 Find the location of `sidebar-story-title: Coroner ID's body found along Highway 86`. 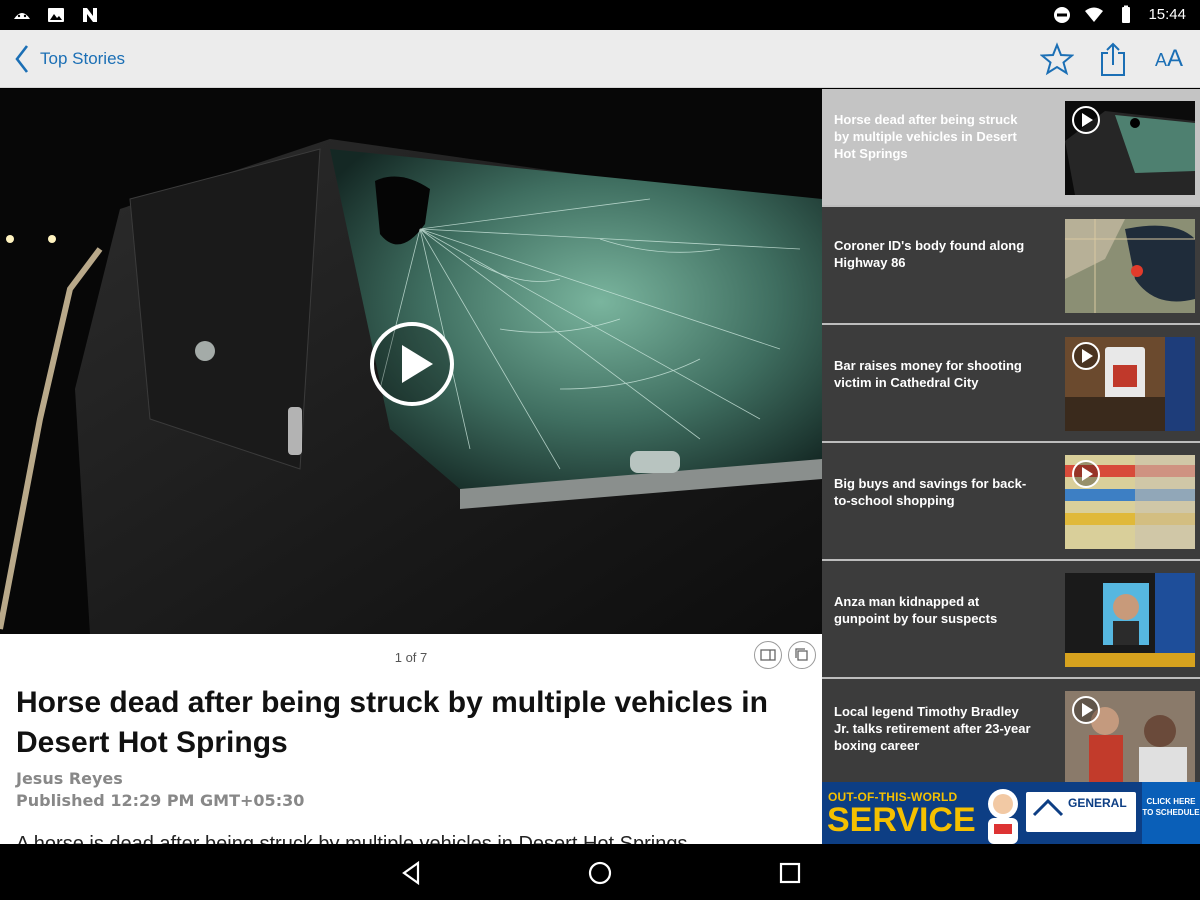

sidebar-story-title: Coroner ID's body found along Highway 86 is located at coordinates (929, 254).